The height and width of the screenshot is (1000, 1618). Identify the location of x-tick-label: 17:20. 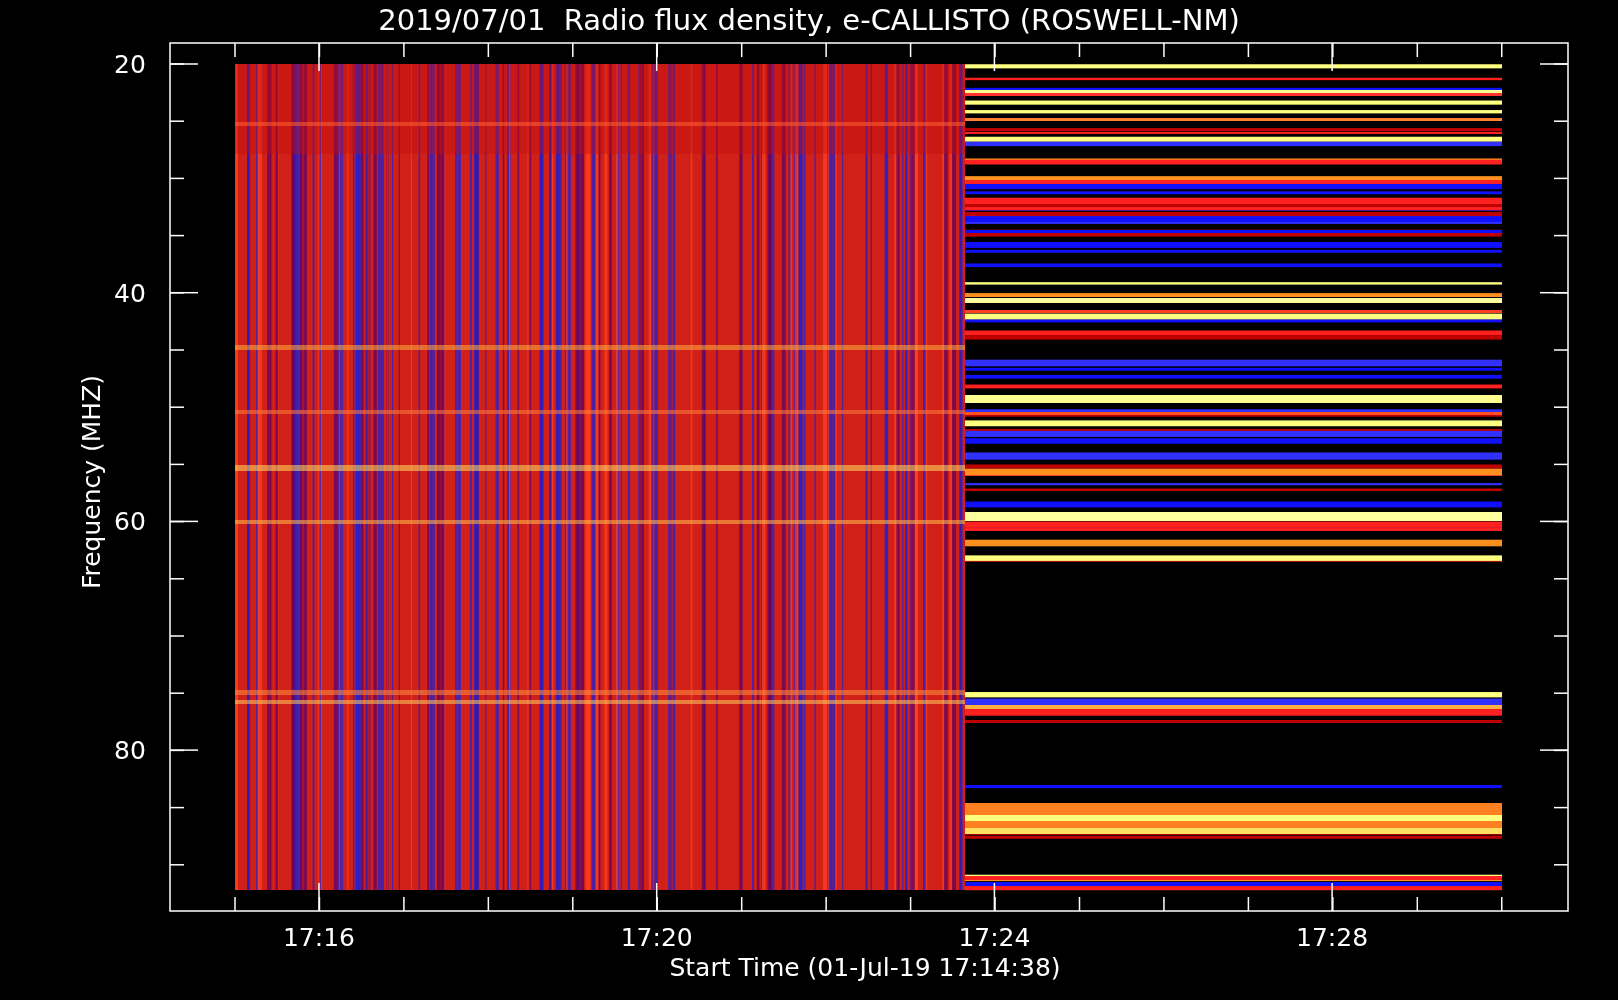
(656, 937).